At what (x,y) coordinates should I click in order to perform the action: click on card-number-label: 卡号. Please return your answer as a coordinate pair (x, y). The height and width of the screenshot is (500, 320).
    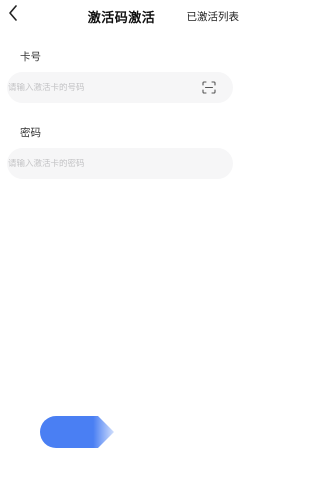
    Looking at the image, I should click on (30, 57).